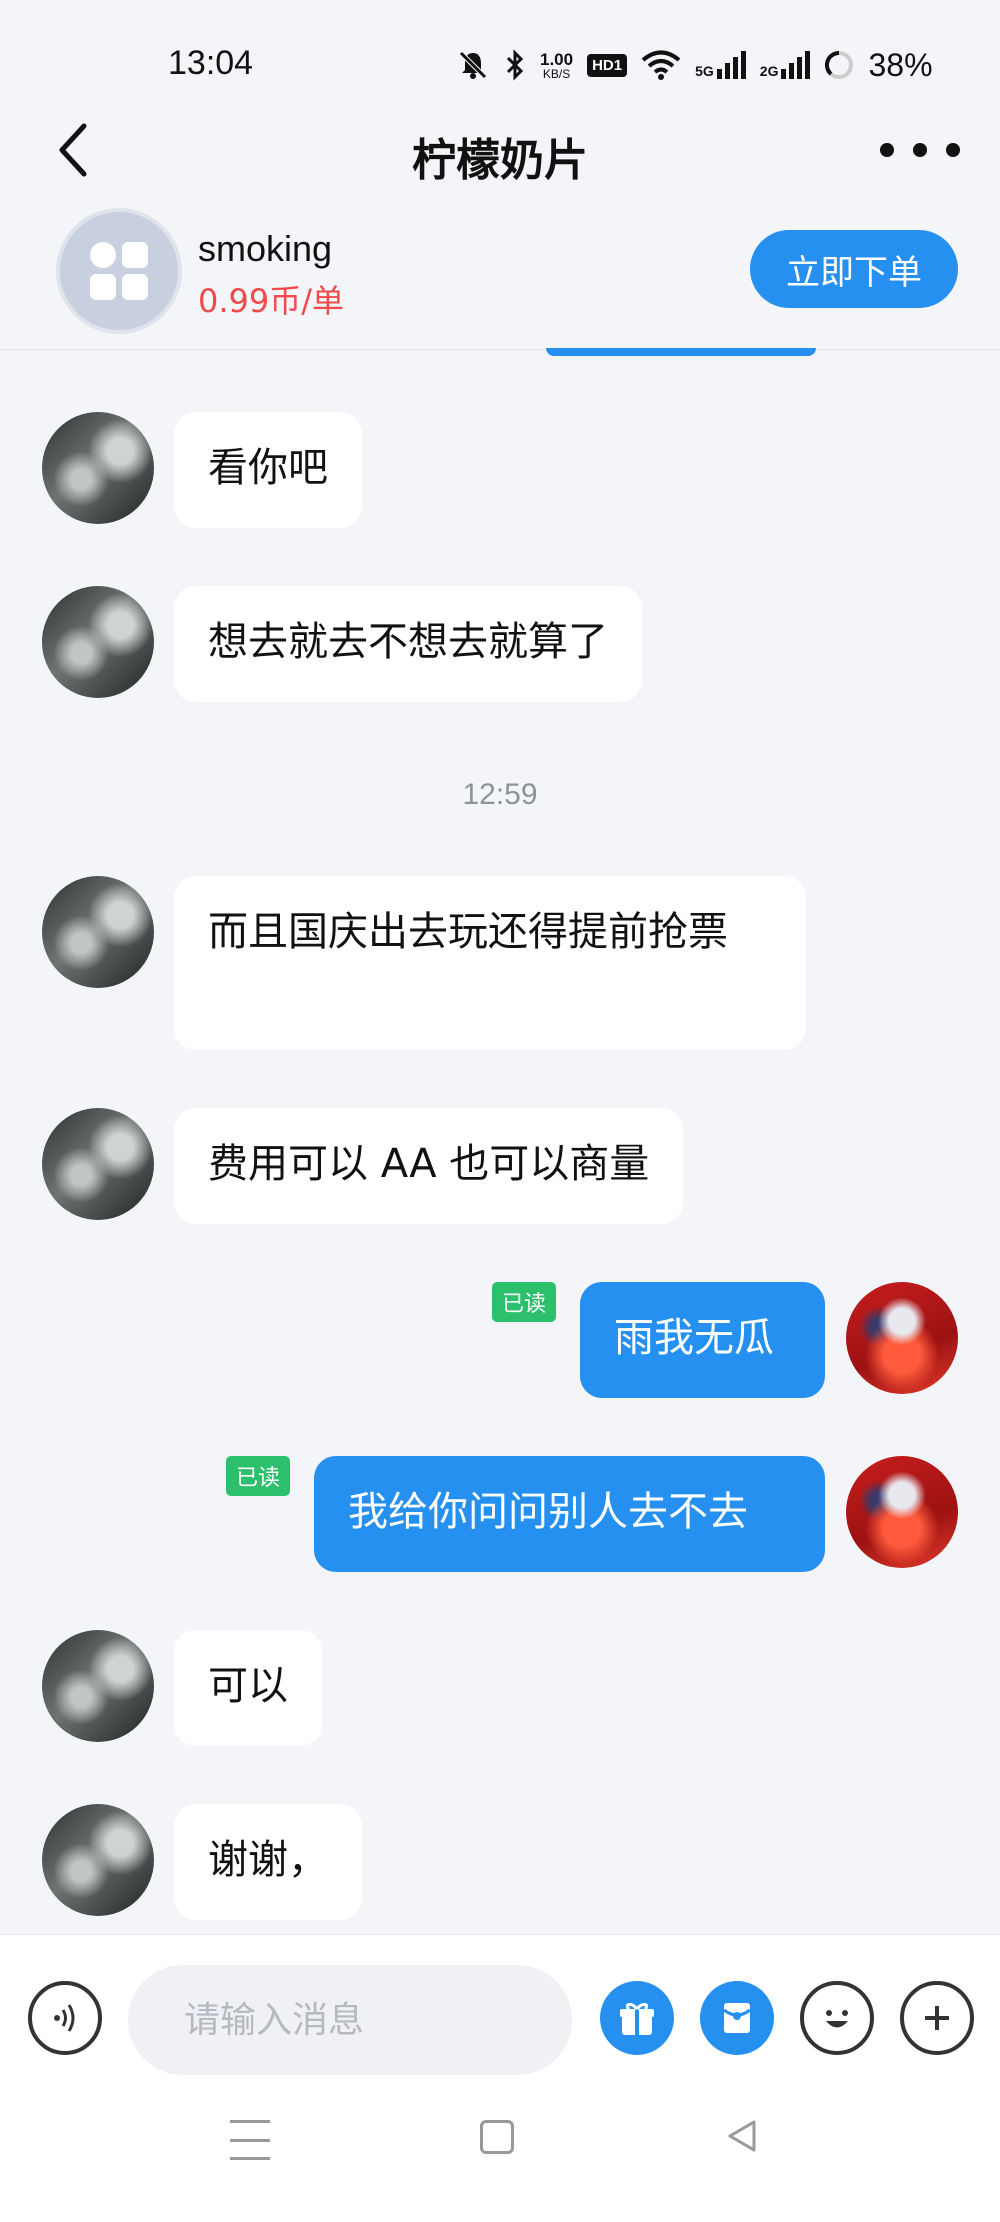  What do you see at coordinates (785, 65) in the screenshot?
I see `signal-2g: 2G` at bounding box center [785, 65].